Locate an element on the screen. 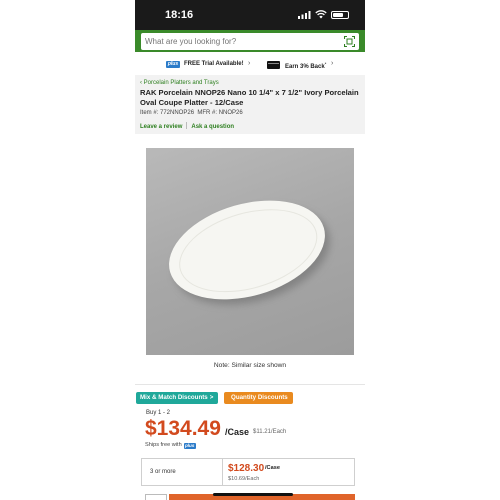  status-bar: 18:16 is located at coordinates (250, 15).